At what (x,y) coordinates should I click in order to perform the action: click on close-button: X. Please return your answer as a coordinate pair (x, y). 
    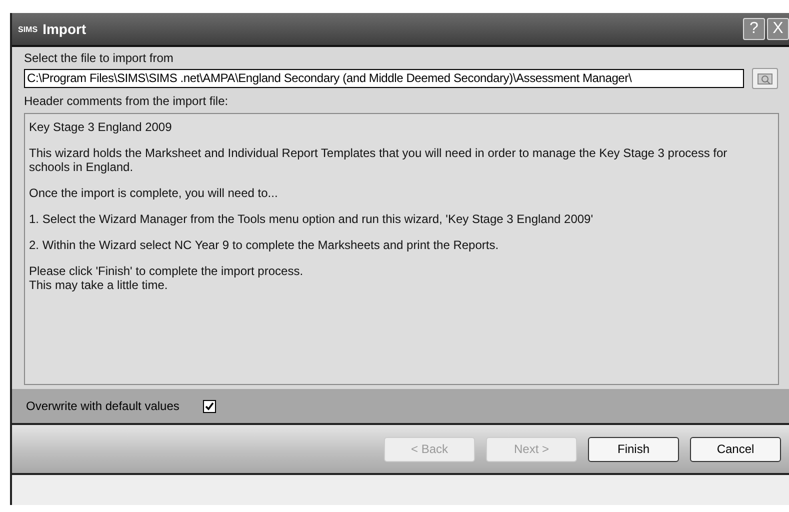
    Looking at the image, I should click on (778, 29).